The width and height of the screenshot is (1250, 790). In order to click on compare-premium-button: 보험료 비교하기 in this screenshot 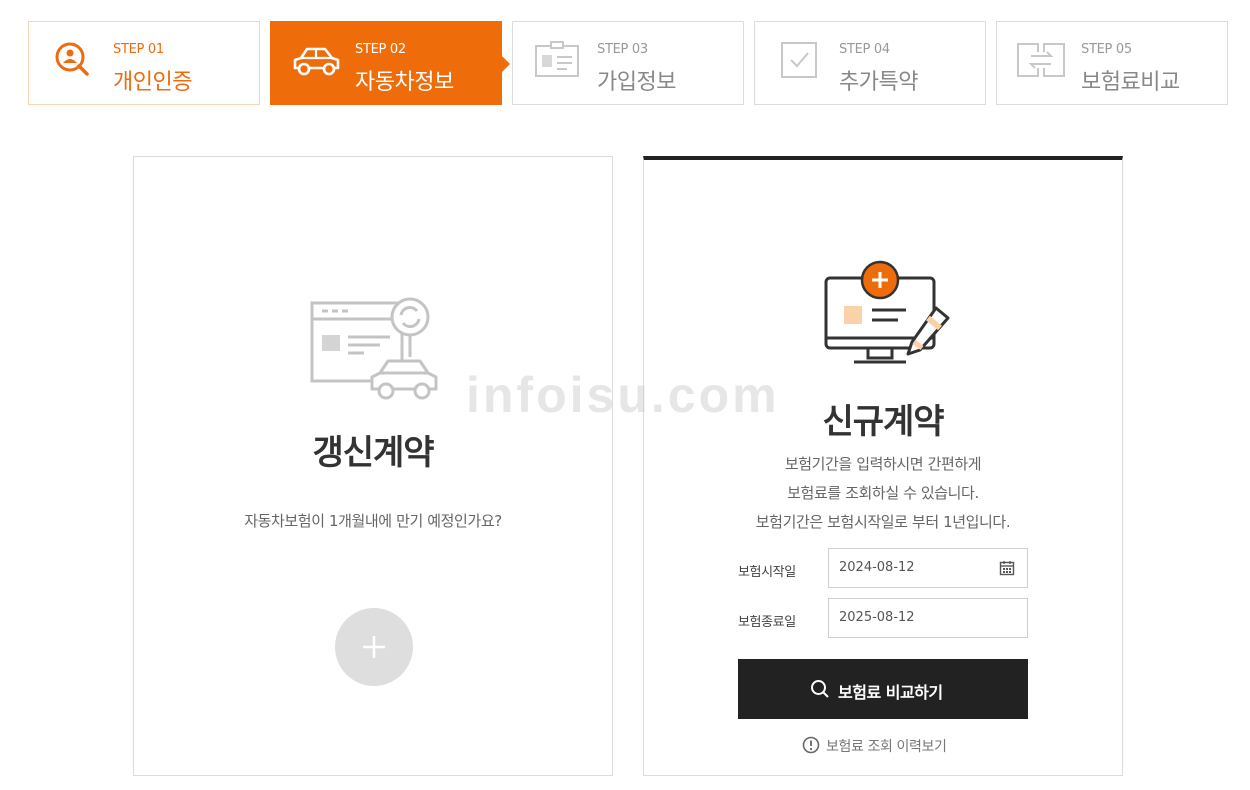, I will do `click(883, 689)`.